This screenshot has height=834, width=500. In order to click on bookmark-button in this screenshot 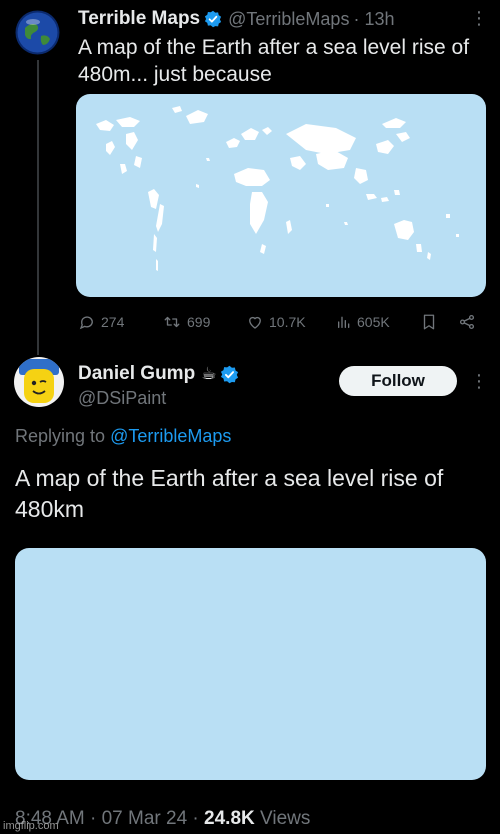, I will do `click(439, 322)`.